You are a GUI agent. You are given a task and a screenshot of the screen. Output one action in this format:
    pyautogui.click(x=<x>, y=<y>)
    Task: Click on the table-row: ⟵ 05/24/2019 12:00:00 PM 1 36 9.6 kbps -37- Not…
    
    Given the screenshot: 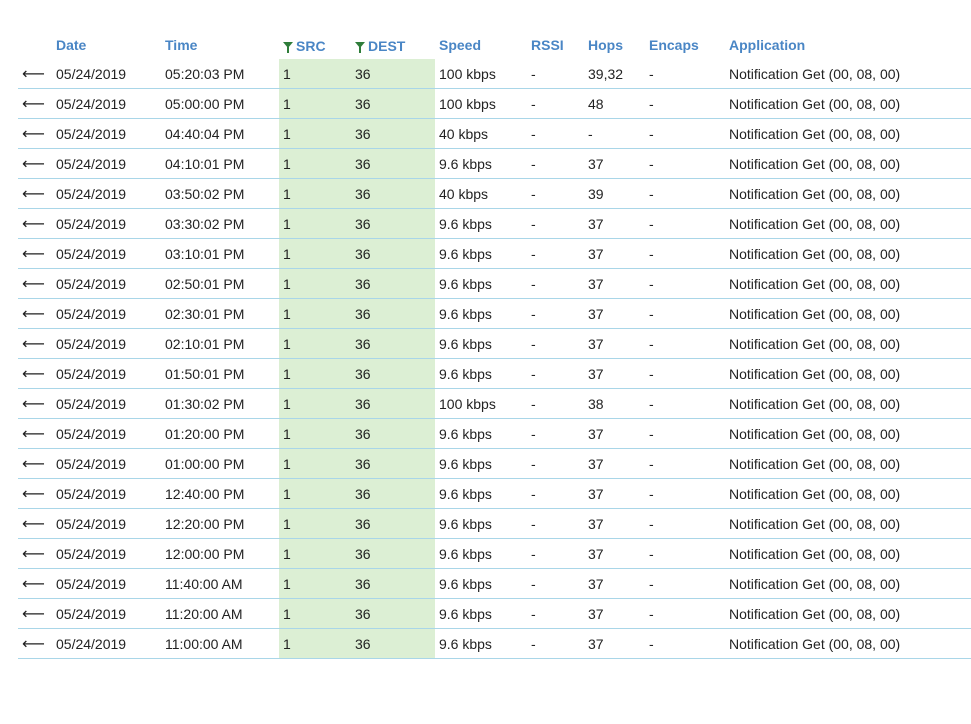 What is the action you would take?
    pyautogui.click(x=494, y=553)
    